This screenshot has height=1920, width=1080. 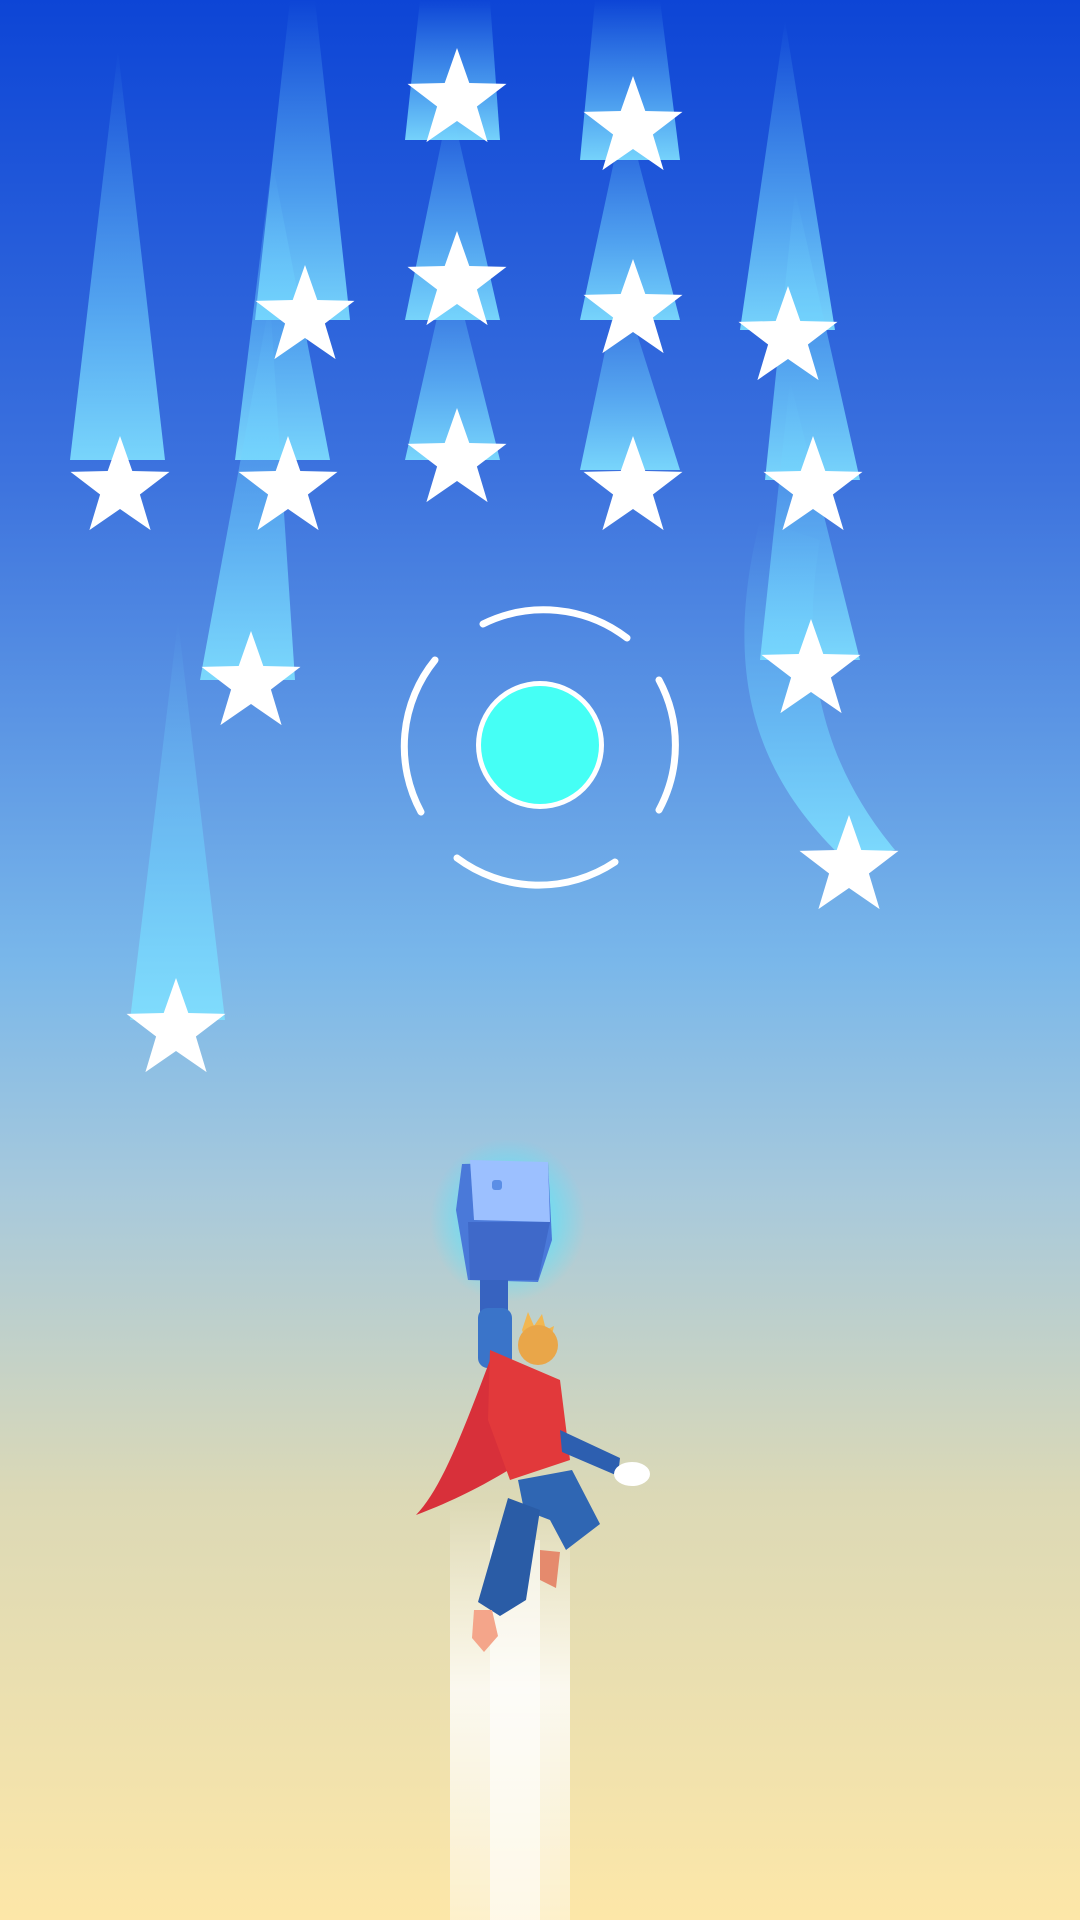 I want to click on hammer-icon, so click(x=504, y=1240).